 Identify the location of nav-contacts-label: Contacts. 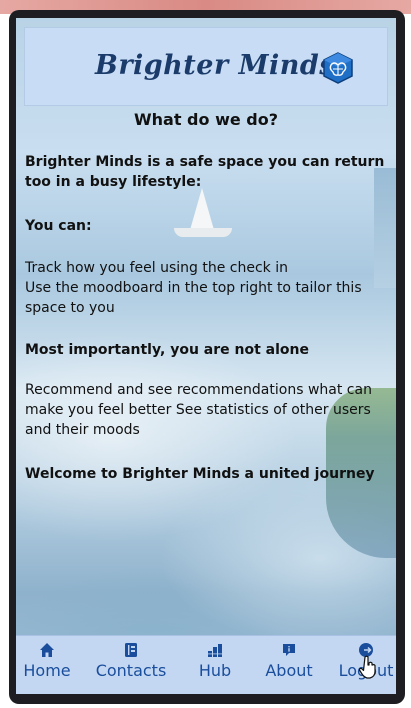
(131, 670).